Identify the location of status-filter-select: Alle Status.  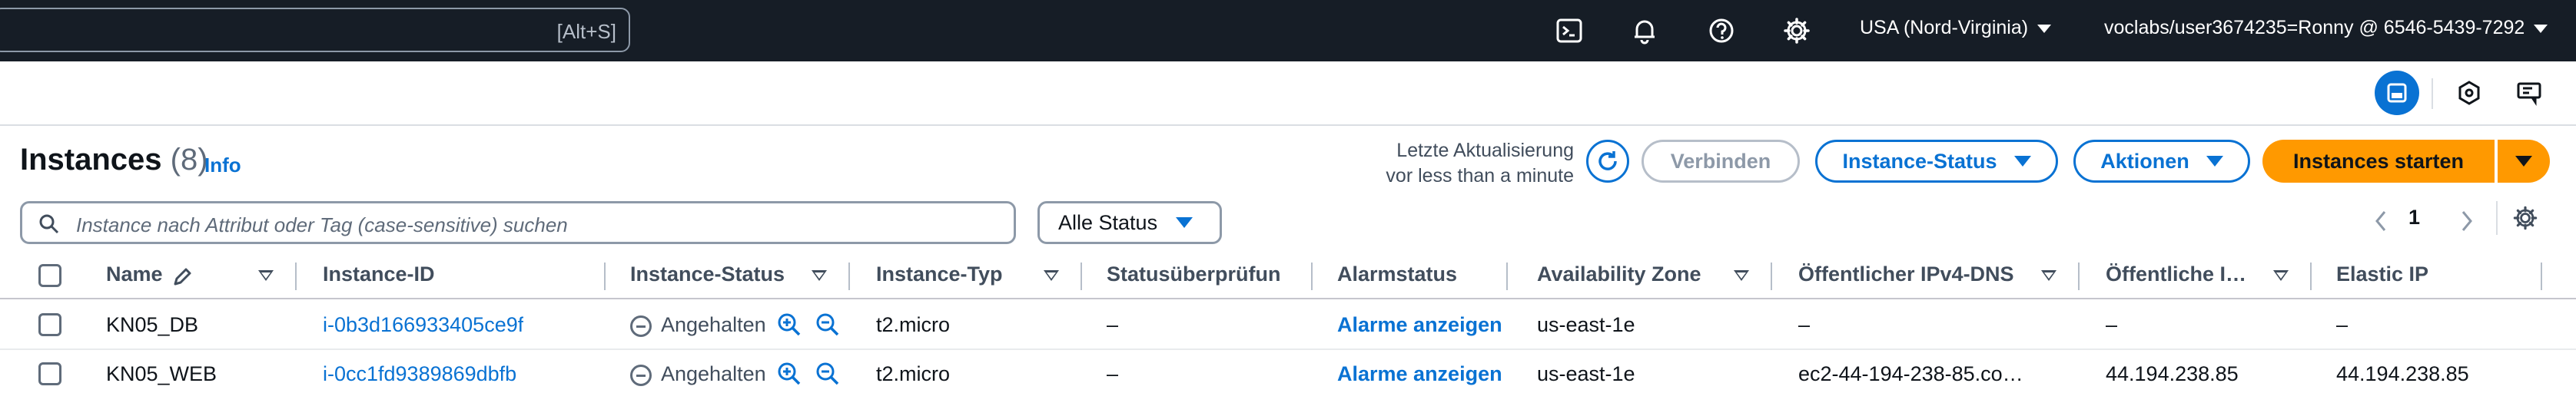
(1129, 222).